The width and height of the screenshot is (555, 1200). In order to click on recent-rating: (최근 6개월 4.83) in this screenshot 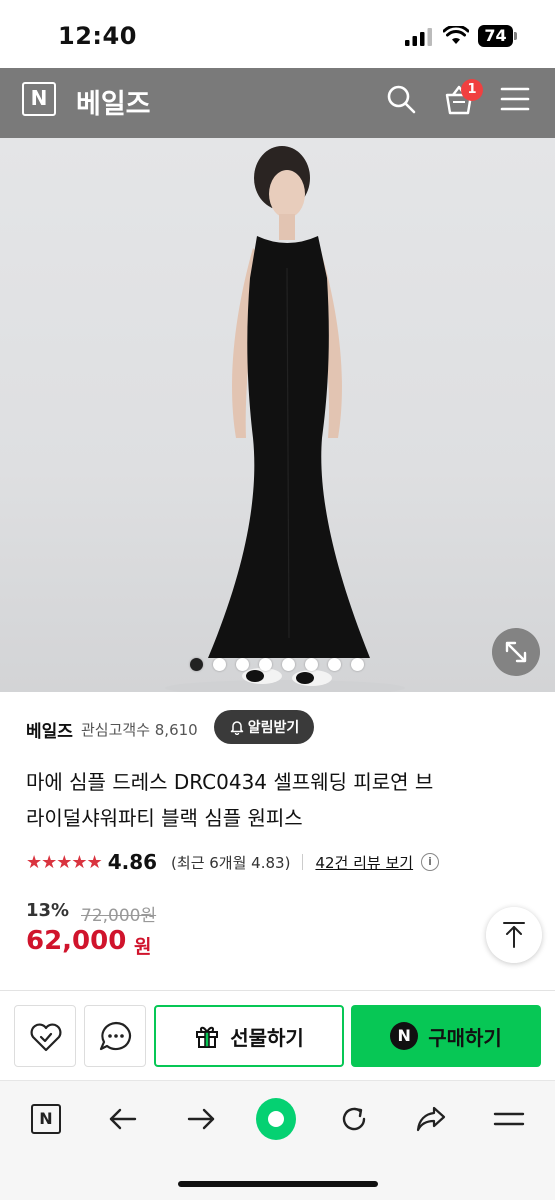, I will do `click(231, 862)`.